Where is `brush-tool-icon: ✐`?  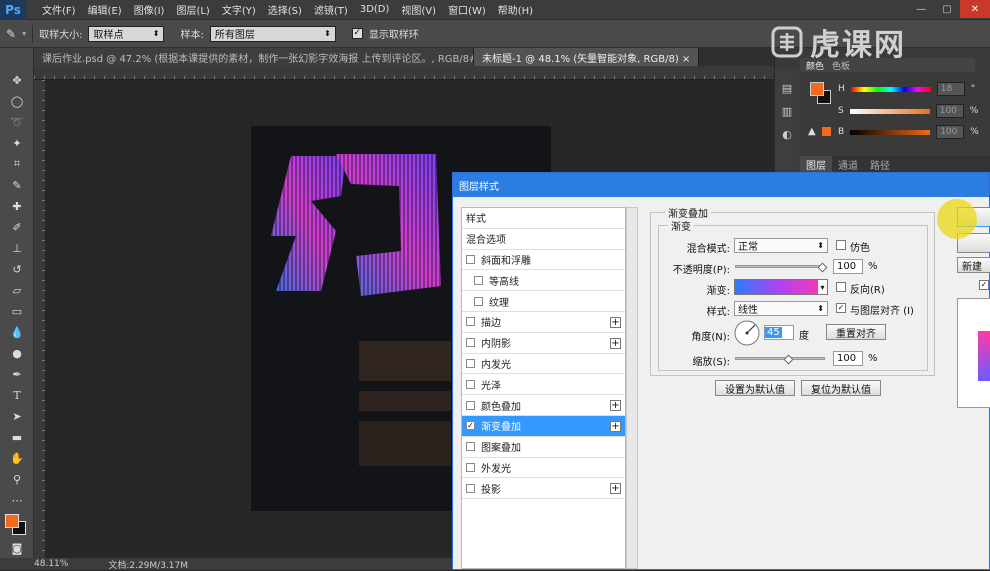
brush-tool-icon: ✐ is located at coordinates (17, 227).